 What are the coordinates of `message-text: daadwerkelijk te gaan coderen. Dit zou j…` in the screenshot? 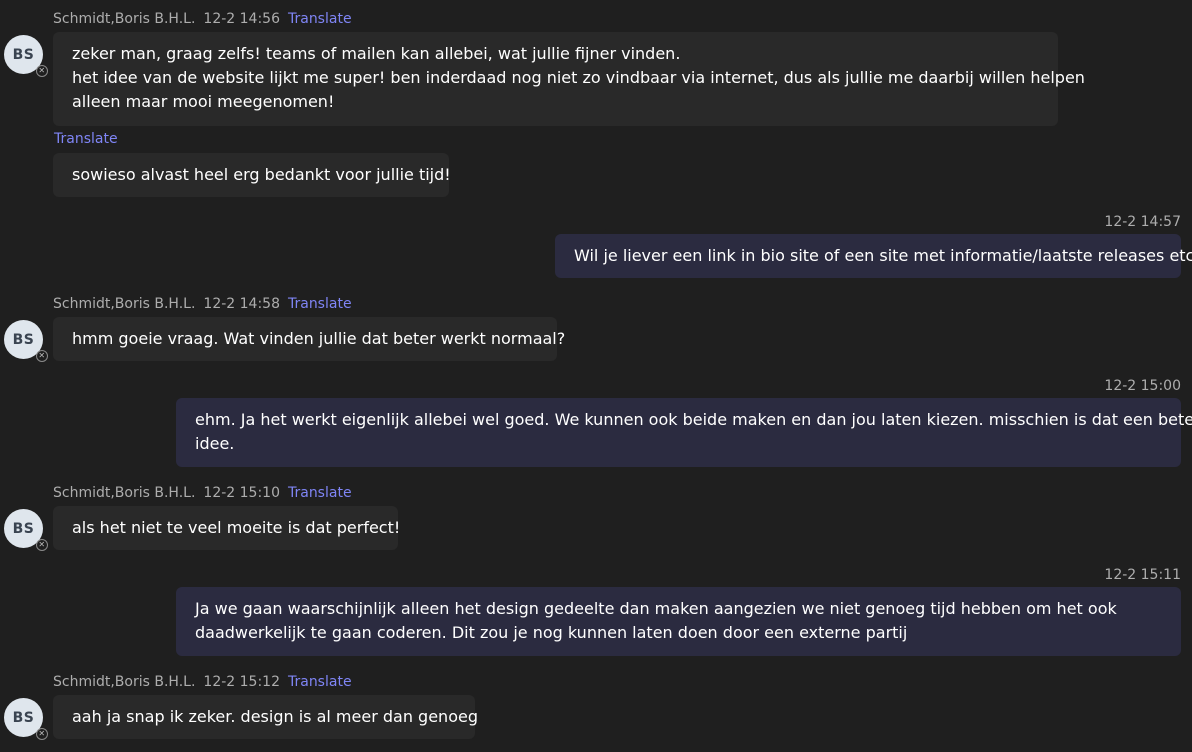 It's located at (551, 632).